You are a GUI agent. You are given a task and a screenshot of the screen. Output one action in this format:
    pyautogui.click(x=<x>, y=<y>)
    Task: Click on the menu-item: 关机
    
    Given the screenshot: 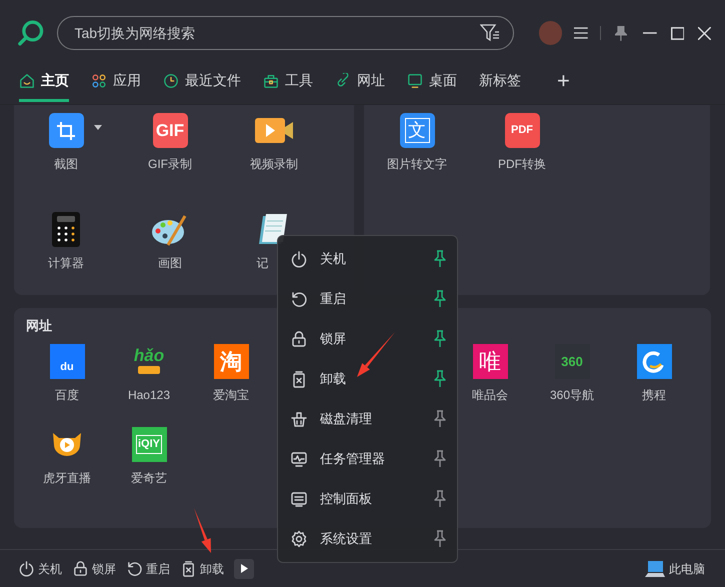 What is the action you would take?
    pyautogui.click(x=367, y=259)
    